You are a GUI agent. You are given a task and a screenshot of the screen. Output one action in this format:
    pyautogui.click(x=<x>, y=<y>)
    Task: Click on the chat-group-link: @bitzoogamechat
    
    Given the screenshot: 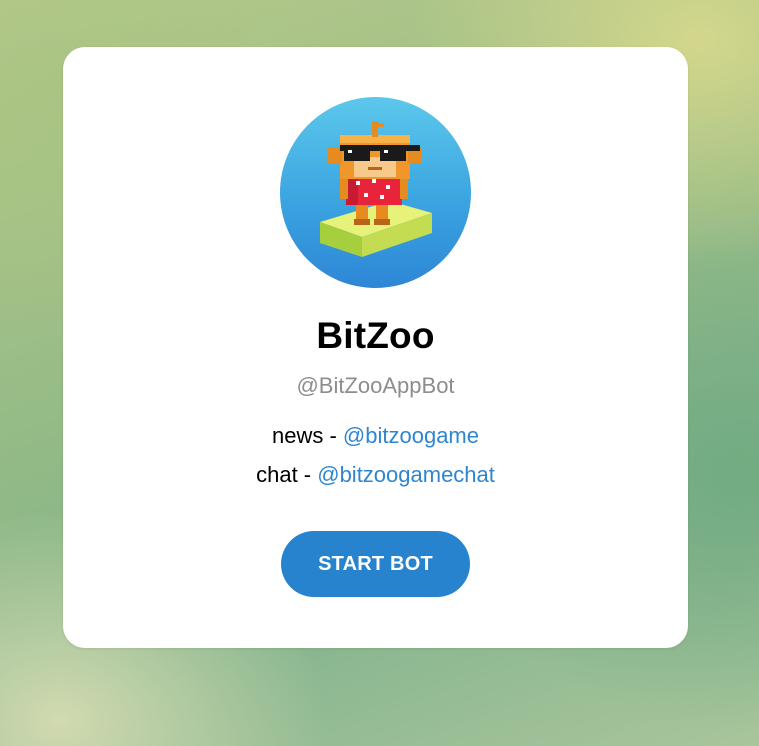 What is the action you would take?
    pyautogui.click(x=406, y=474)
    